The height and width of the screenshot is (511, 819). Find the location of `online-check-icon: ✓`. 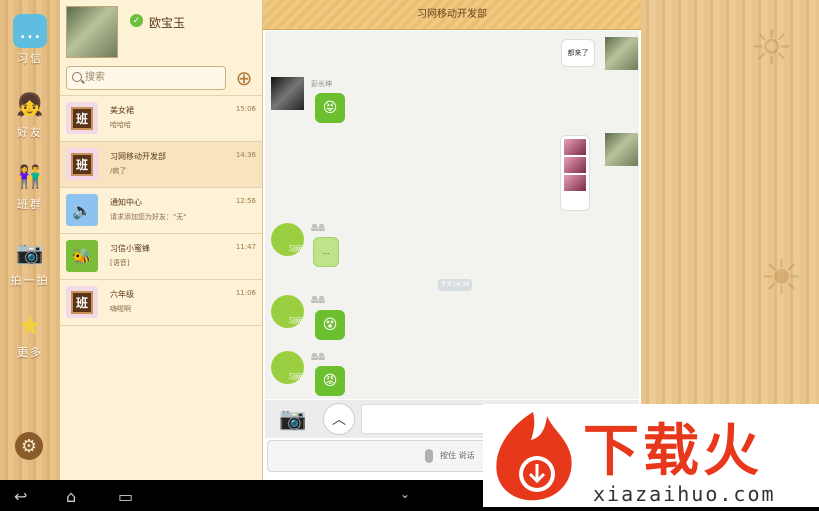

online-check-icon: ✓ is located at coordinates (136, 20).